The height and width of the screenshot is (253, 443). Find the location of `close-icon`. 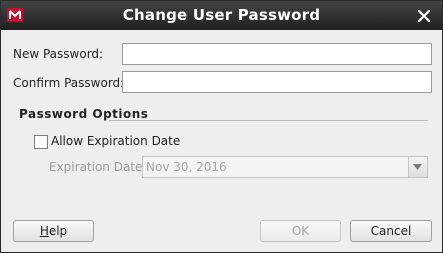

close-icon is located at coordinates (424, 16).